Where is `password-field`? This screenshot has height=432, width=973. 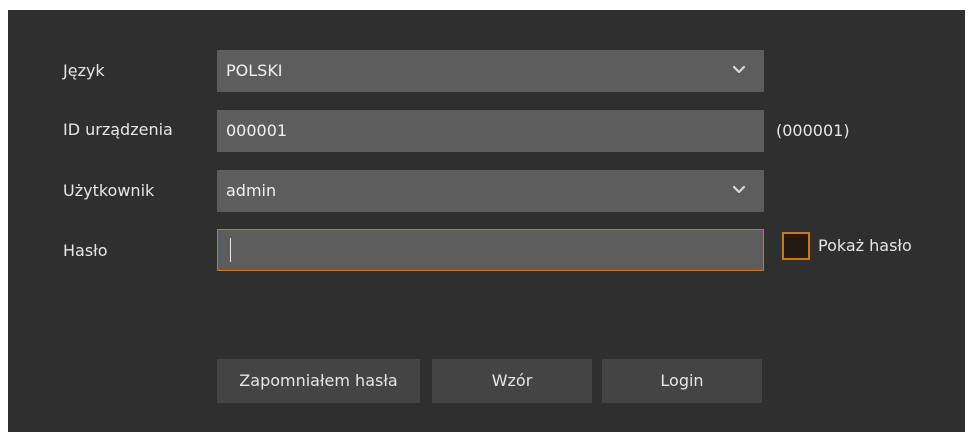 password-field is located at coordinates (490, 250).